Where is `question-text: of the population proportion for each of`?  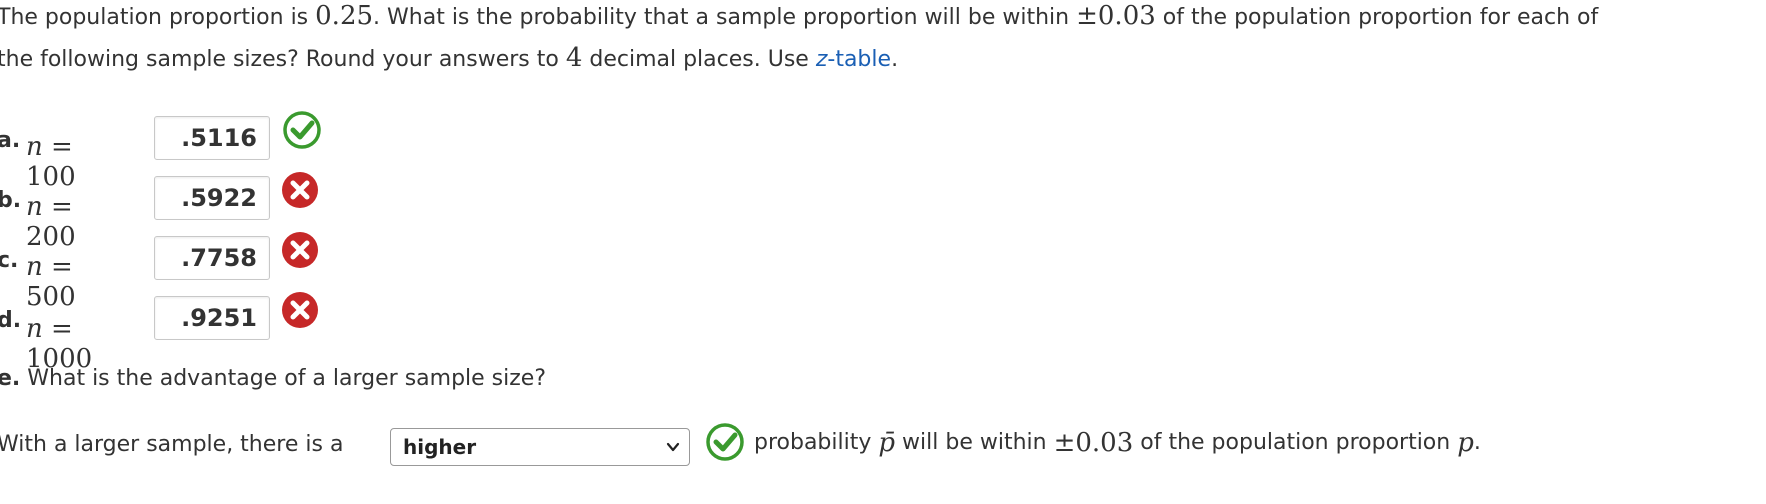 question-text: of the population proportion for each of is located at coordinates (1377, 17).